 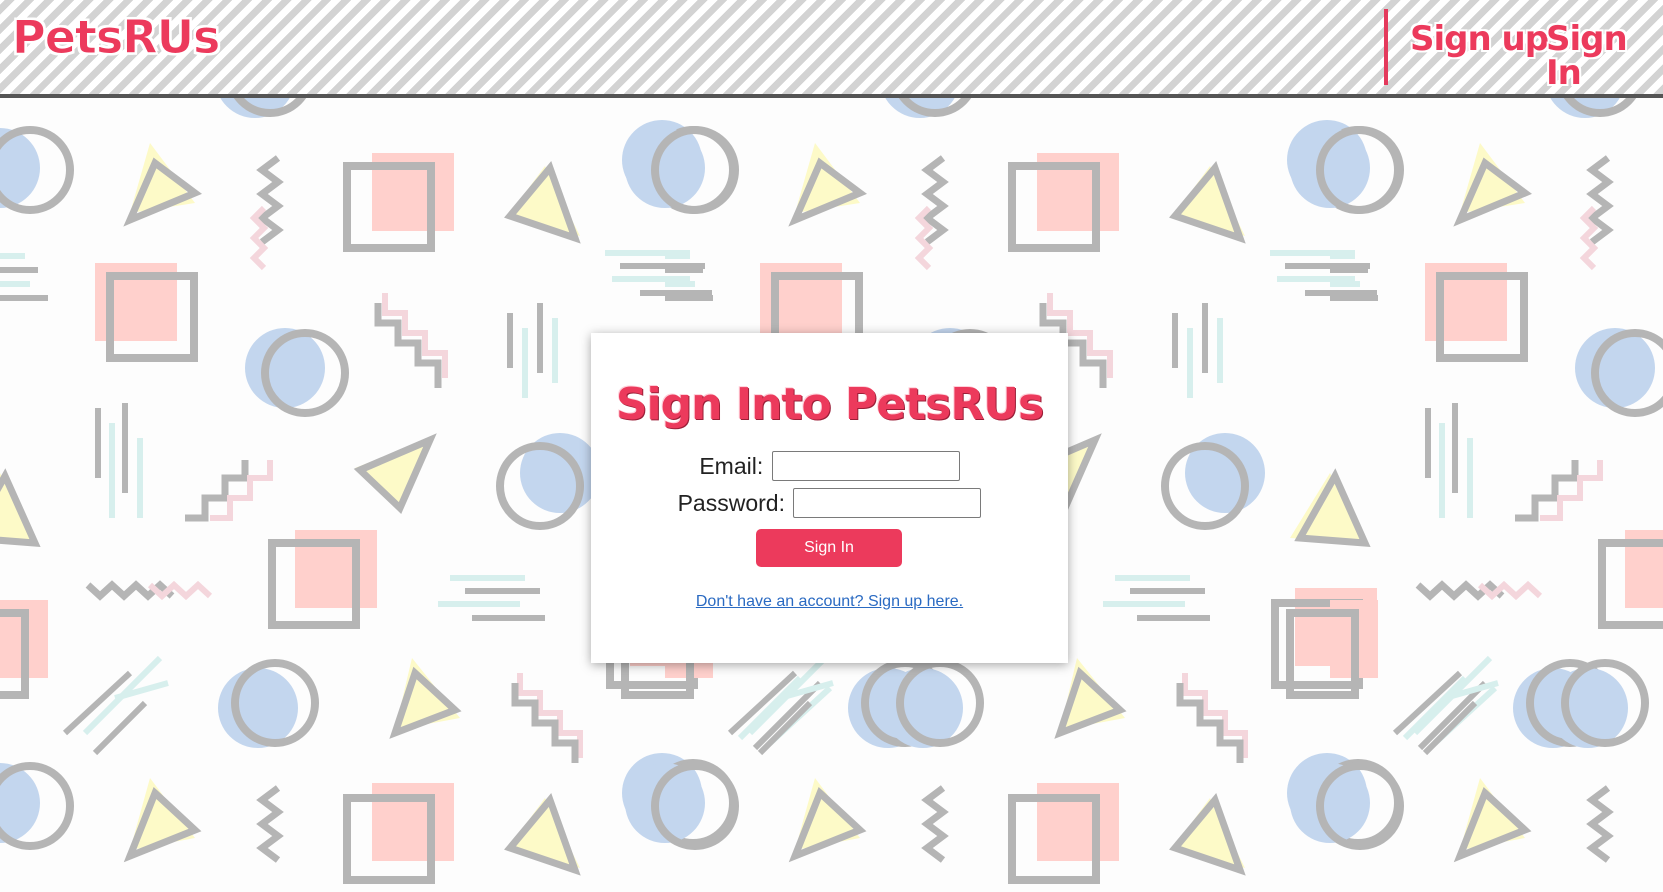 What do you see at coordinates (829, 602) in the screenshot?
I see `sign-up-here-link: Don't have an account? Sign up here.` at bounding box center [829, 602].